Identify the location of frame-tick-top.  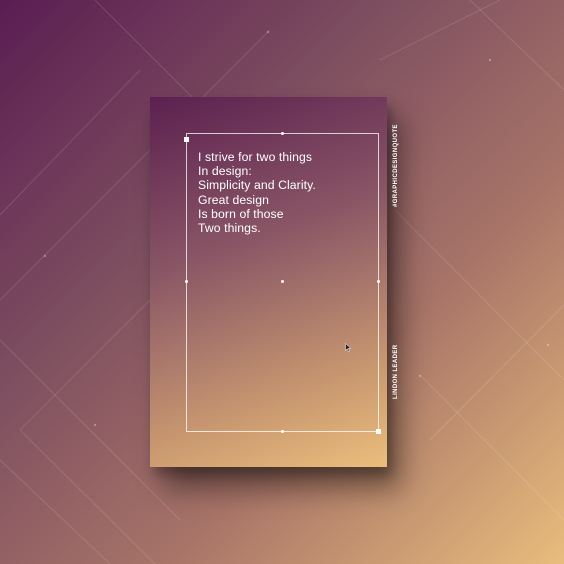
(282, 133).